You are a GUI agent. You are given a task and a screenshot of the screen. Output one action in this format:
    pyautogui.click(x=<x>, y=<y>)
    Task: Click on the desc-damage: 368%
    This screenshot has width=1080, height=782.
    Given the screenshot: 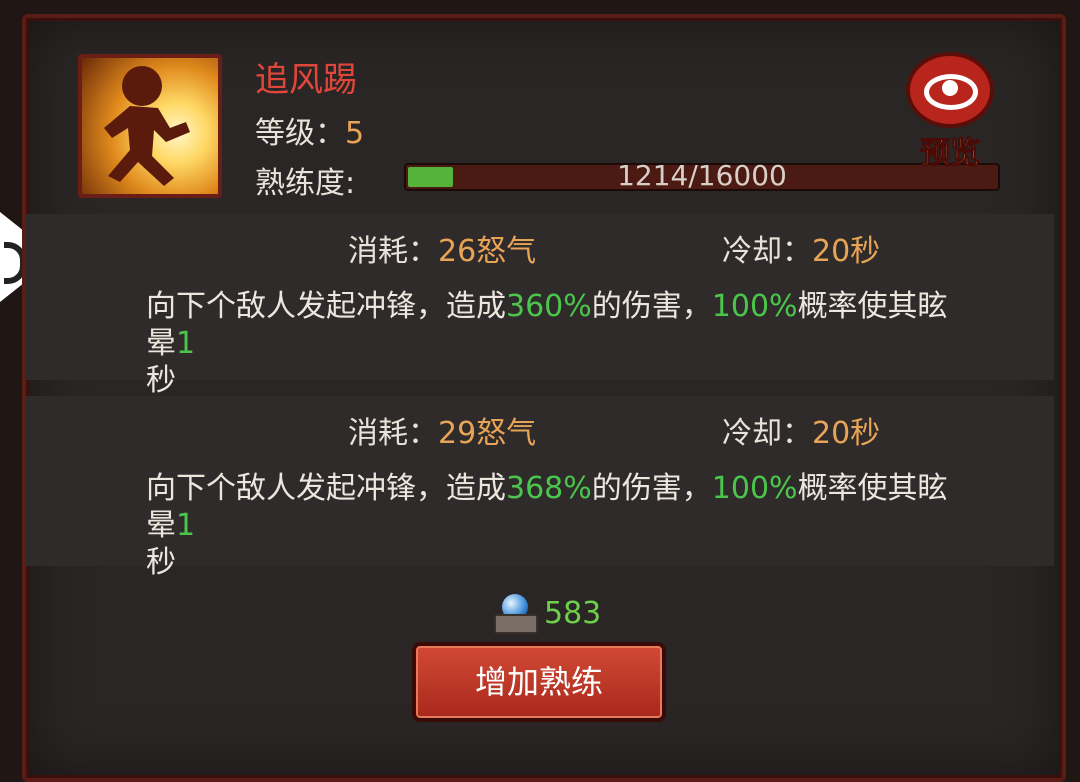 What is the action you would take?
    pyautogui.click(x=549, y=488)
    